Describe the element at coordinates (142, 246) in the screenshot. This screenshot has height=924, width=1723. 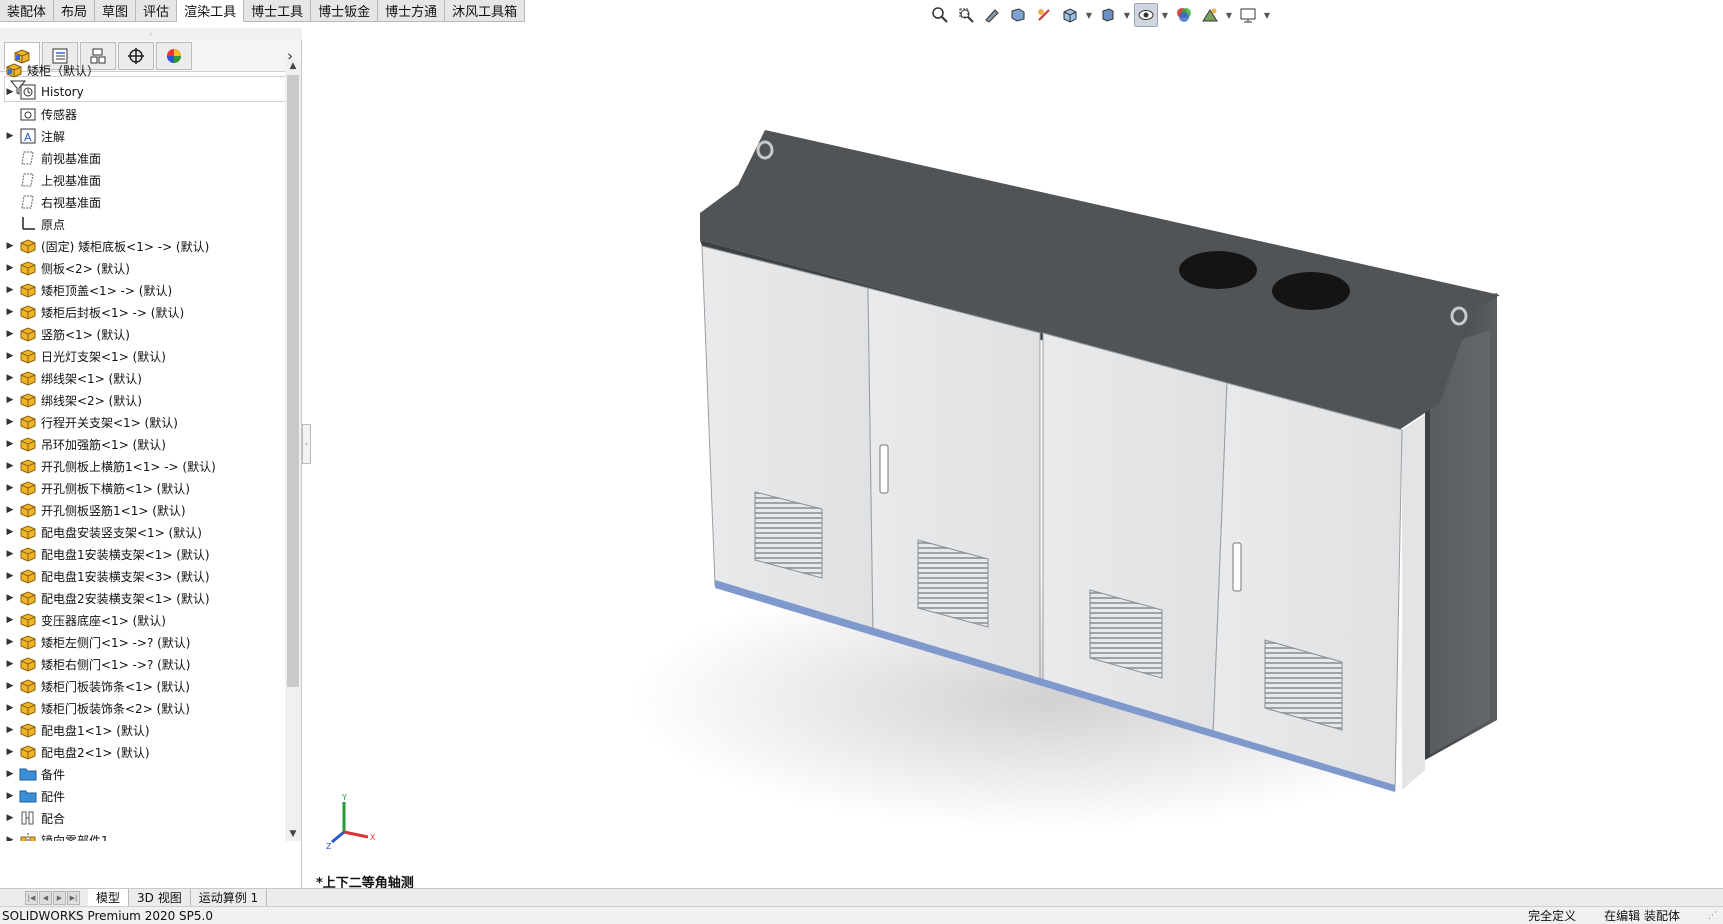
I see `tree-item: ▶ (固定) 矮柜底板<1> -> (默认)` at that location.